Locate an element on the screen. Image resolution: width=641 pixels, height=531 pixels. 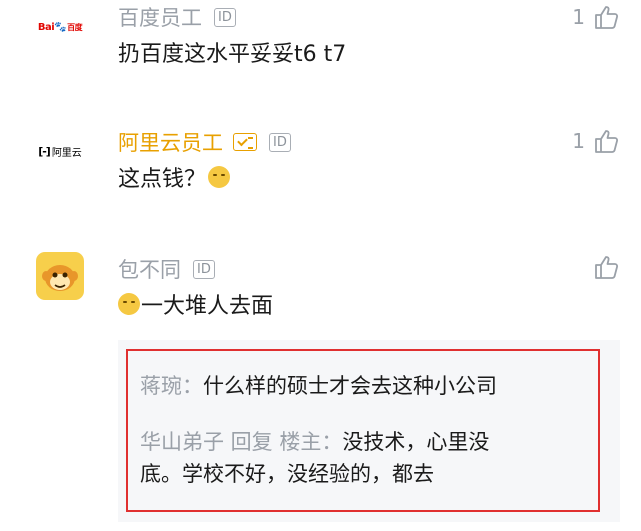
avatar is located at coordinates (60, 276).